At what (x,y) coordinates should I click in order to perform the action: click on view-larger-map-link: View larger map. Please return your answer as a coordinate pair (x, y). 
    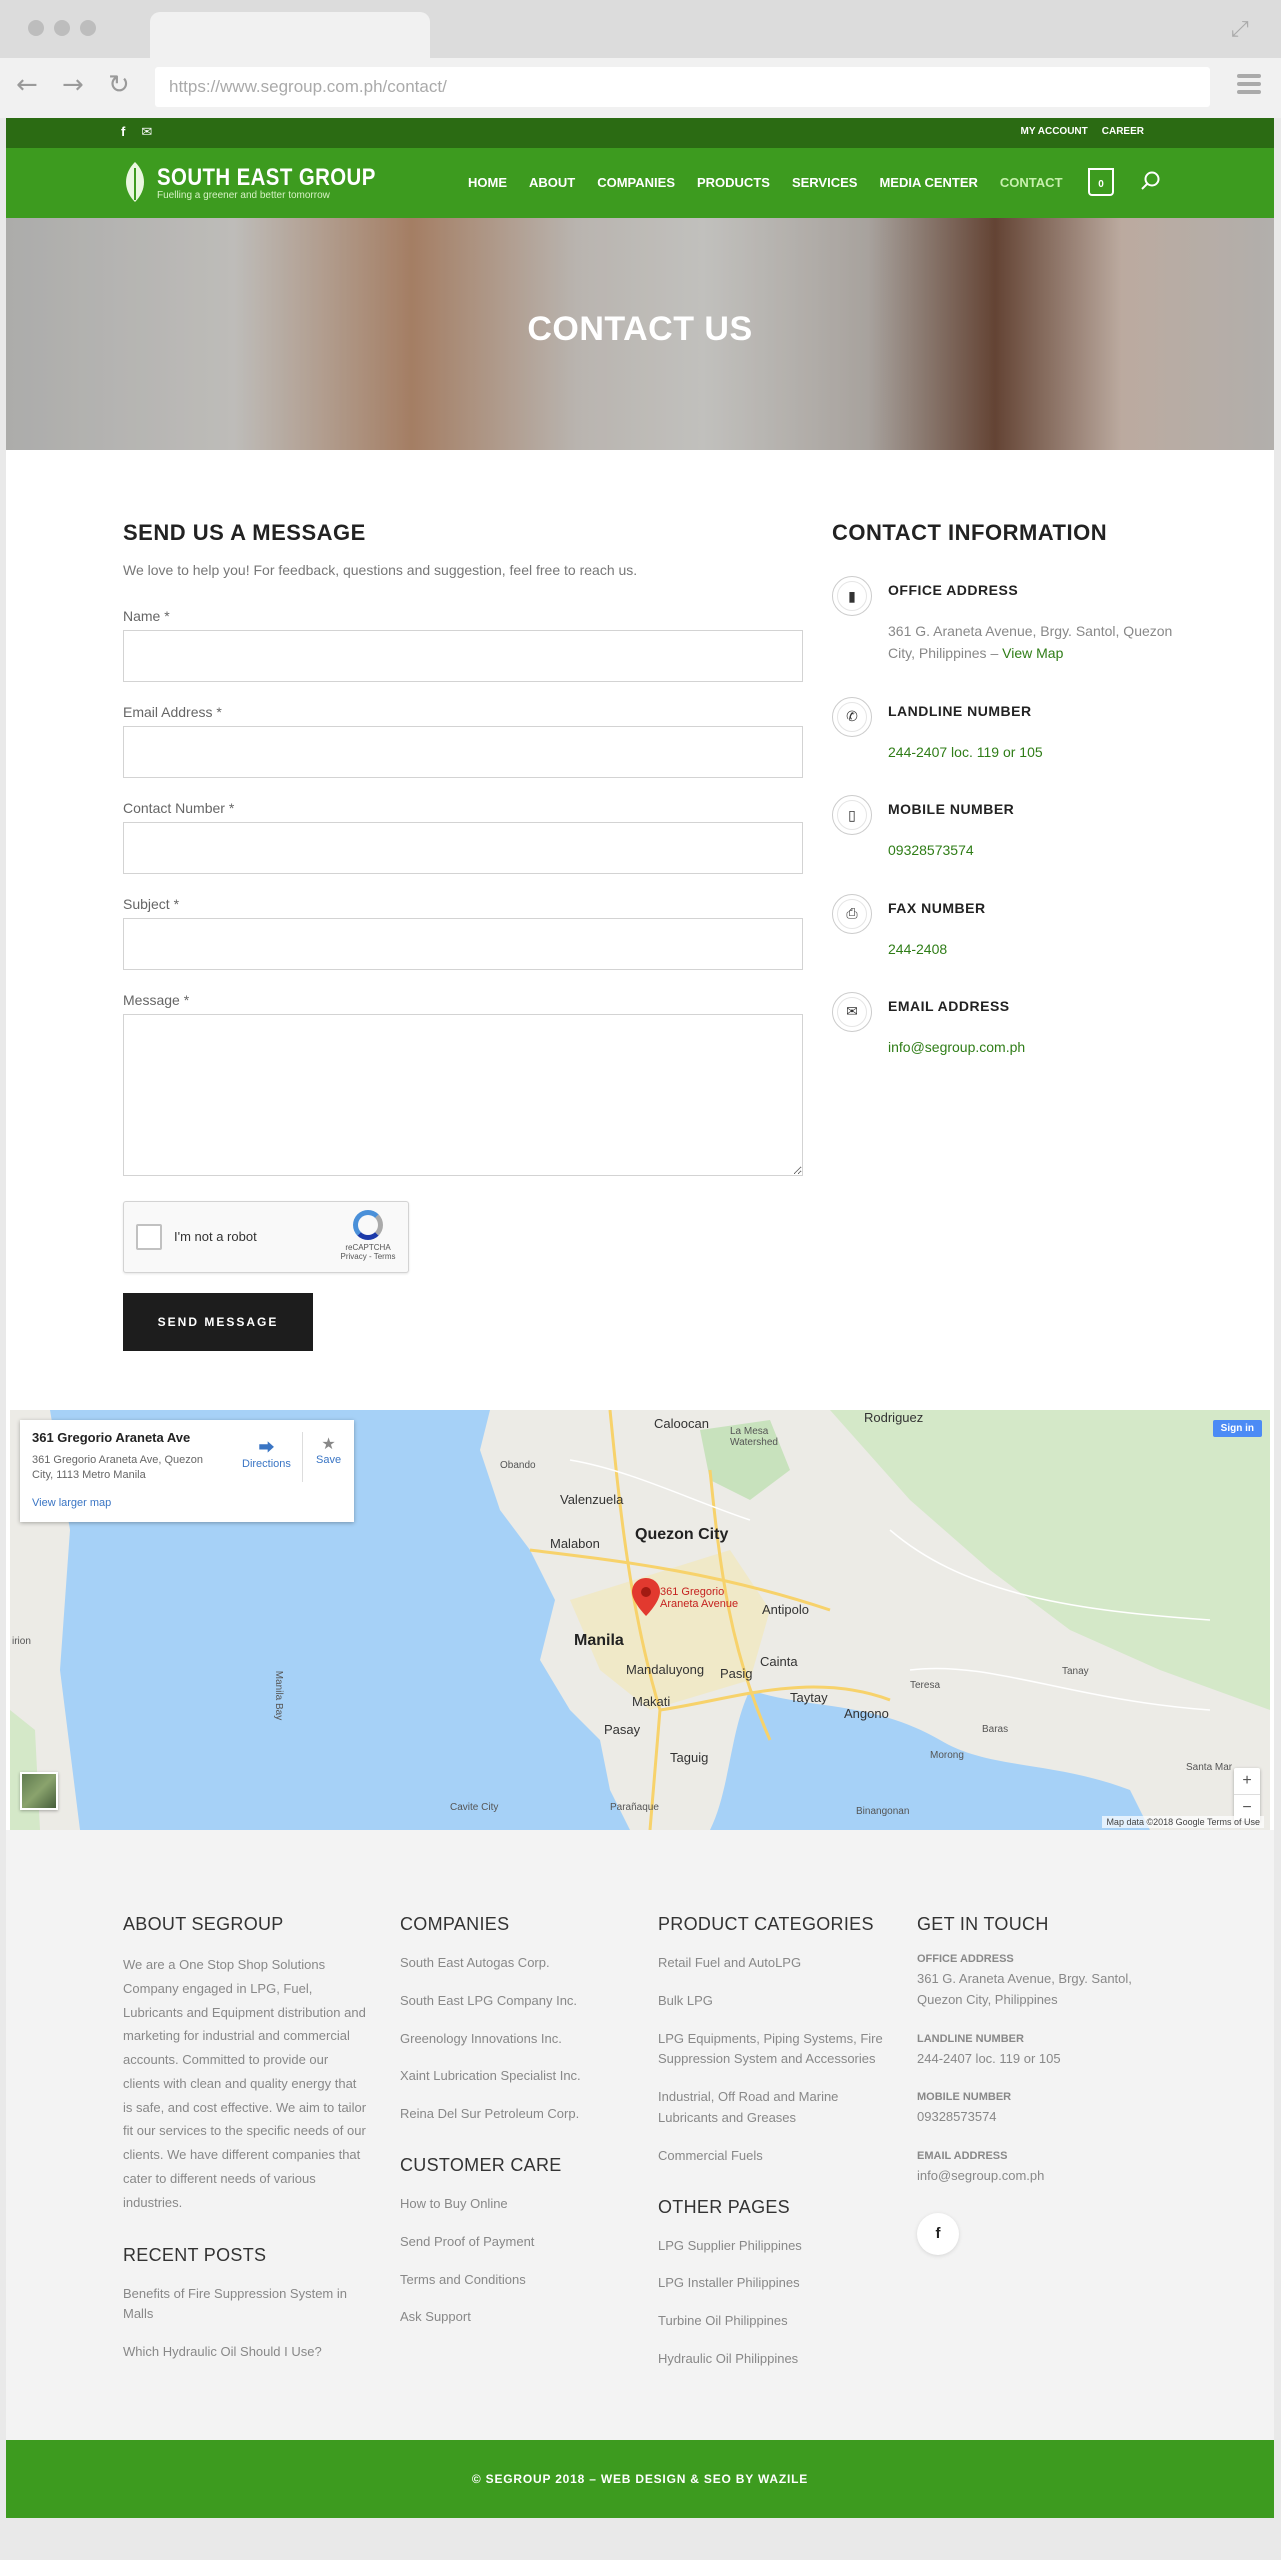
    Looking at the image, I should click on (187, 1503).